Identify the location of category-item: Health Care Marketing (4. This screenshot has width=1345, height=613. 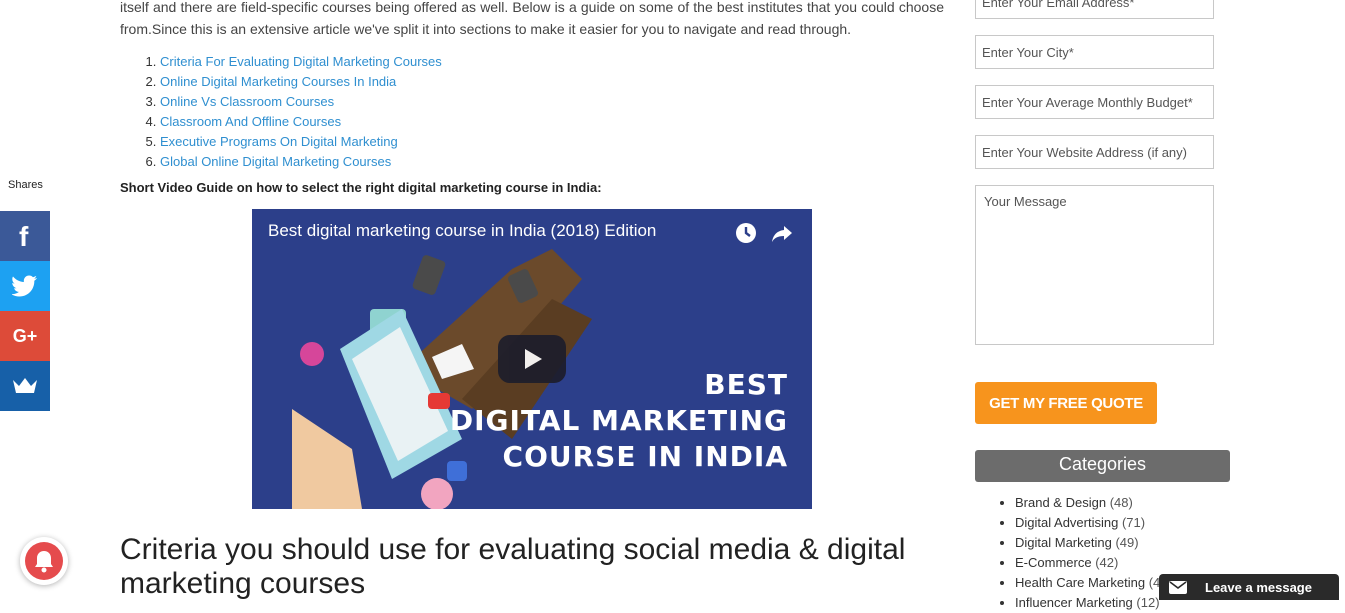
(1087, 583).